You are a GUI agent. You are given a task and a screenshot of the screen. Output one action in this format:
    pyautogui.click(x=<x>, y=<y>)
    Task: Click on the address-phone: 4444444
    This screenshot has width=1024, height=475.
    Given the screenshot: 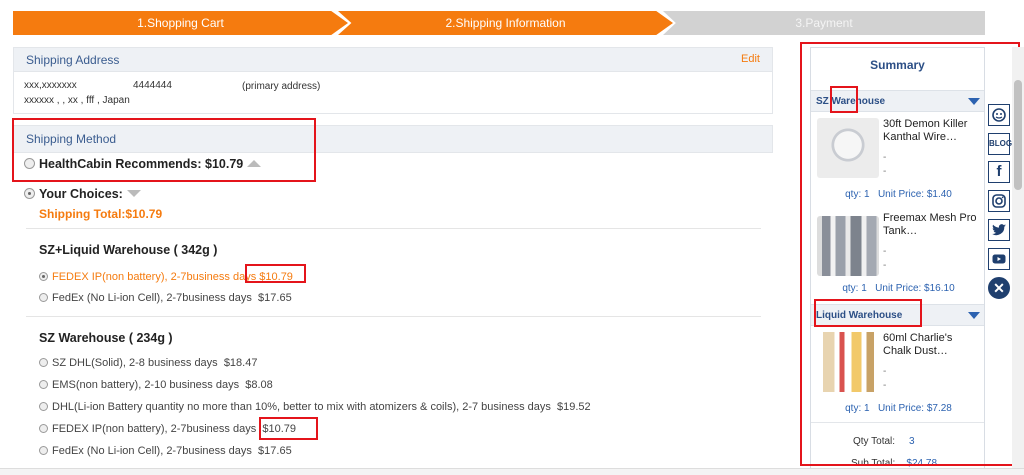 What is the action you would take?
    pyautogui.click(x=152, y=85)
    